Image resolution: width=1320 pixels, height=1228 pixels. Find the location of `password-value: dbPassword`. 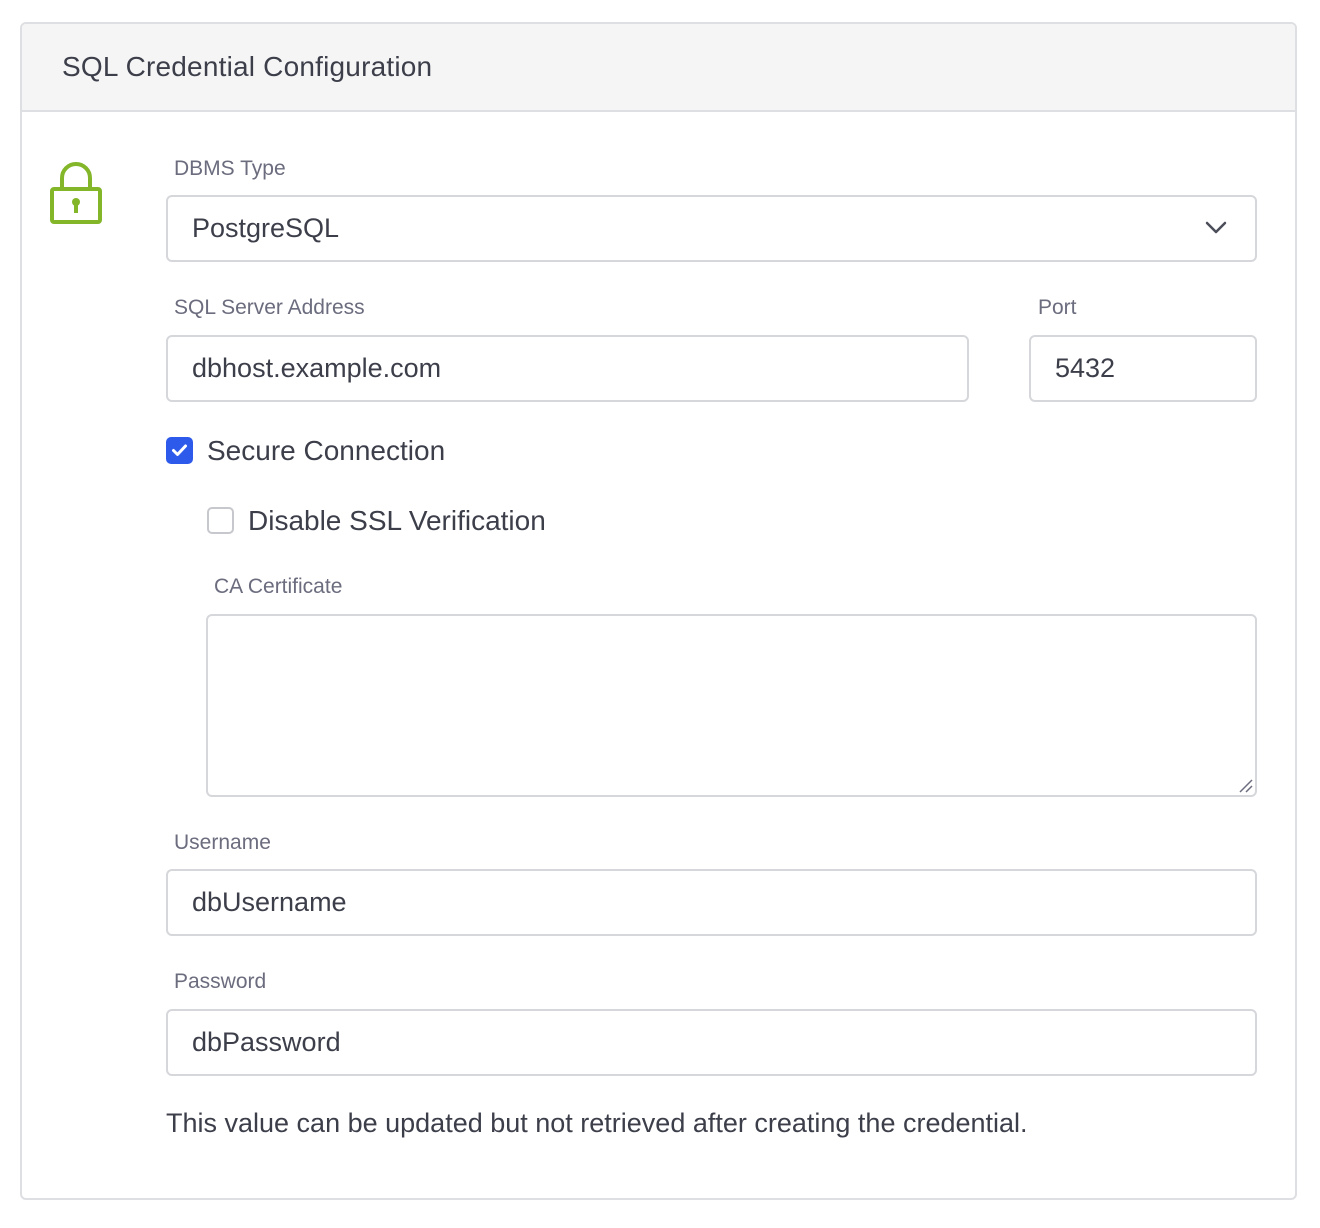

password-value: dbPassword is located at coordinates (266, 1042).